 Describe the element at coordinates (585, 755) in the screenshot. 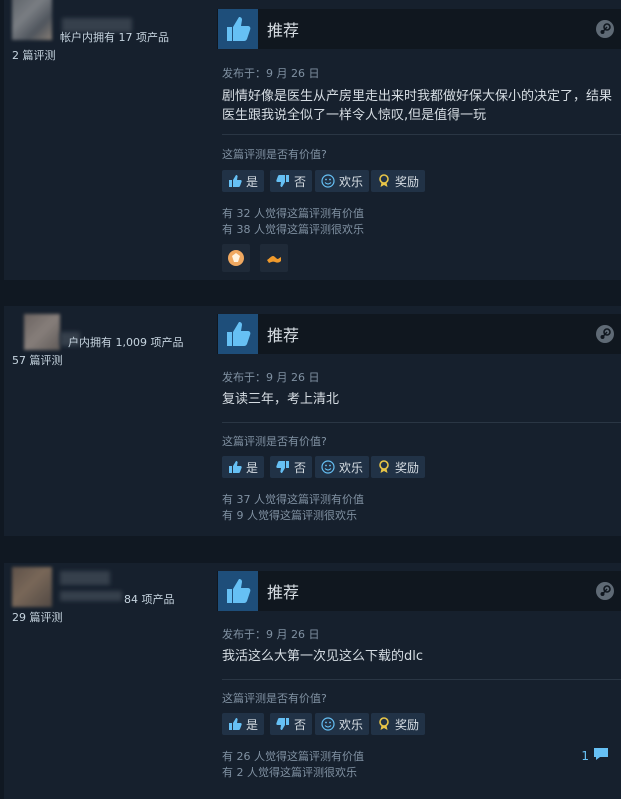

I see `comment-count: 1` at that location.